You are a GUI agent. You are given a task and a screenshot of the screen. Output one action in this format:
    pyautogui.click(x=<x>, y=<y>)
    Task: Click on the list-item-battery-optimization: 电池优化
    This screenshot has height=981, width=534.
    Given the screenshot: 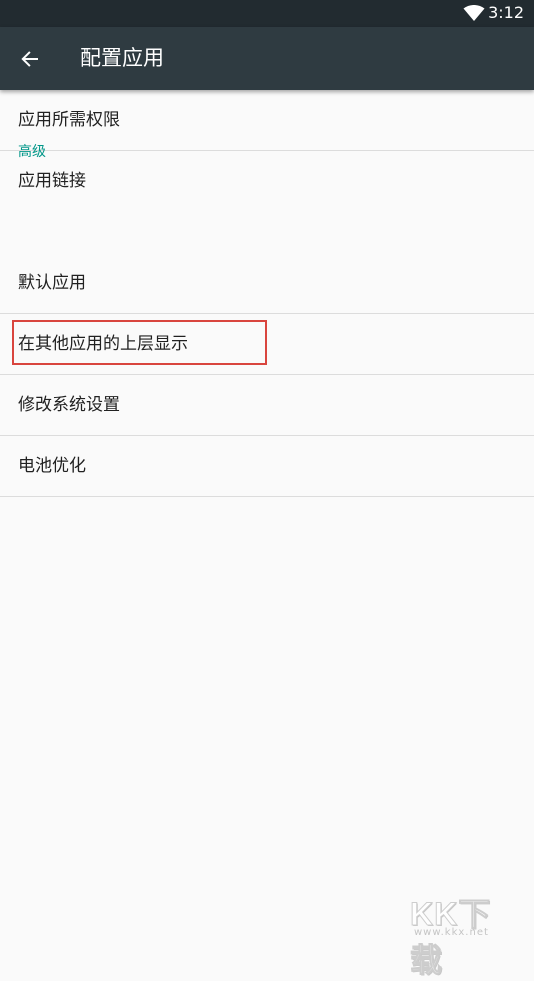 What is the action you would take?
    pyautogui.click(x=267, y=466)
    